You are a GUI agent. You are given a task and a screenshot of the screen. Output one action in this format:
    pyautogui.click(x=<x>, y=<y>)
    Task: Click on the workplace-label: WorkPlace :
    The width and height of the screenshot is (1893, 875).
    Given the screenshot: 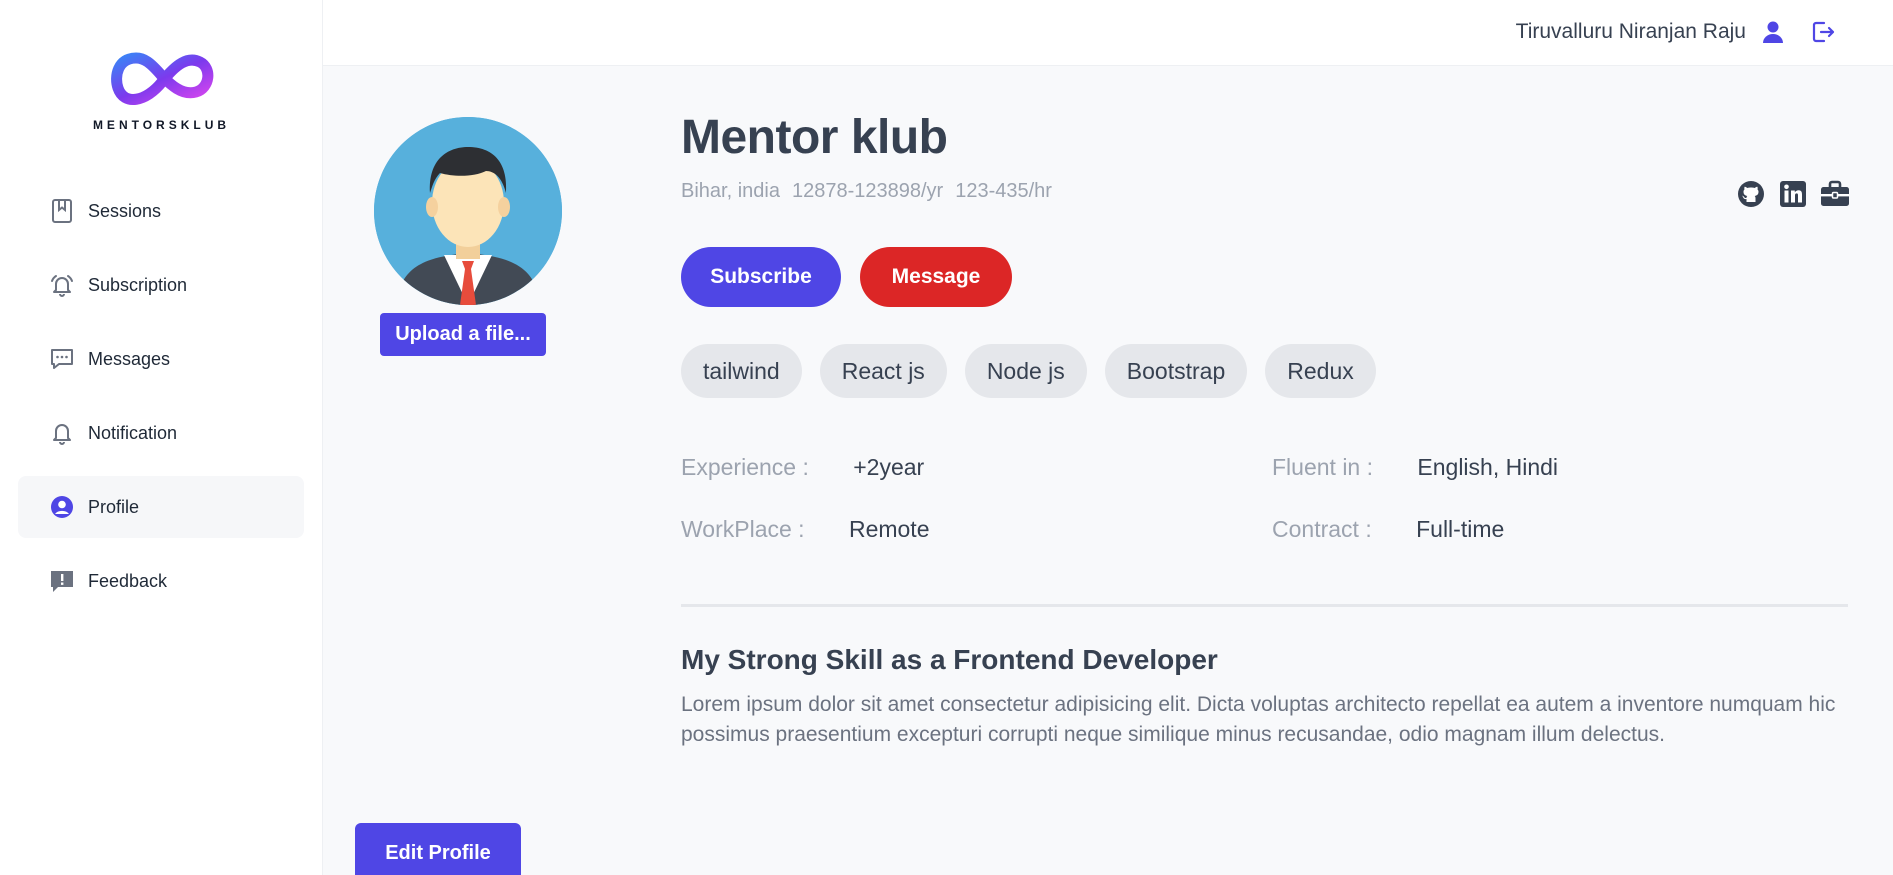 What is the action you would take?
    pyautogui.click(x=743, y=529)
    